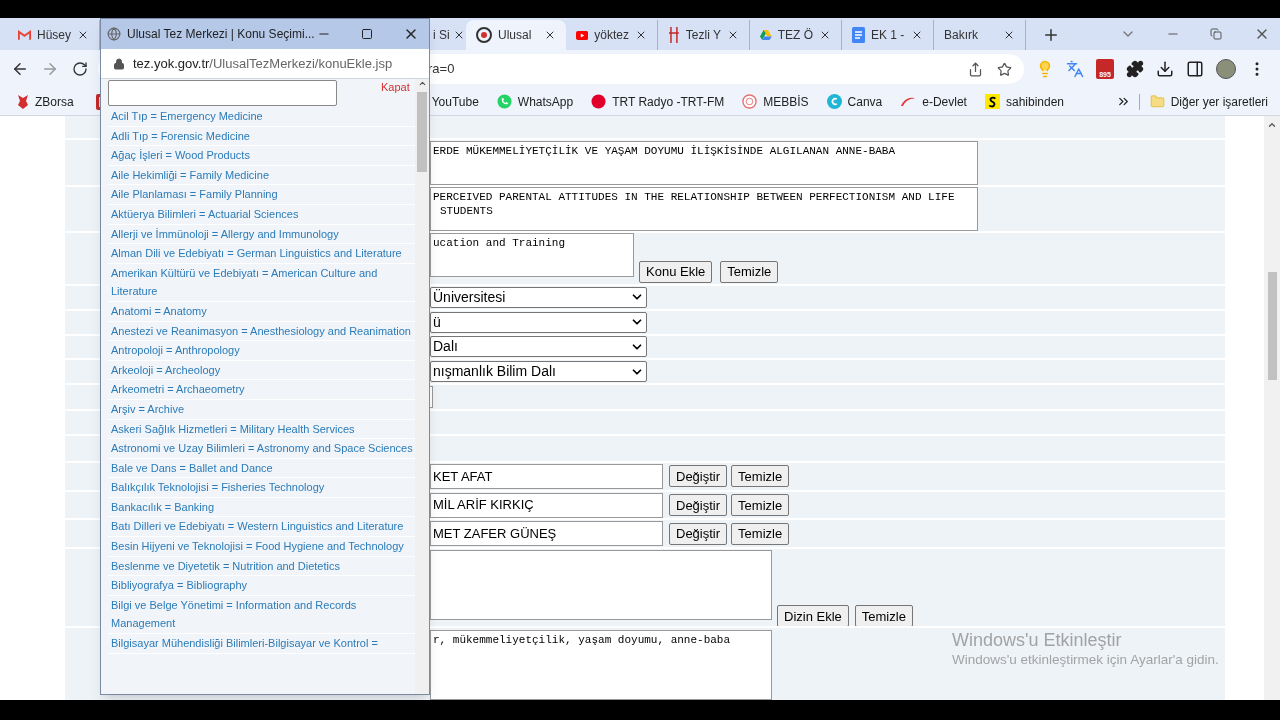 Image resolution: width=1280 pixels, height=720 pixels. What do you see at coordinates (1226, 69) in the screenshot?
I see `avatar-icon` at bounding box center [1226, 69].